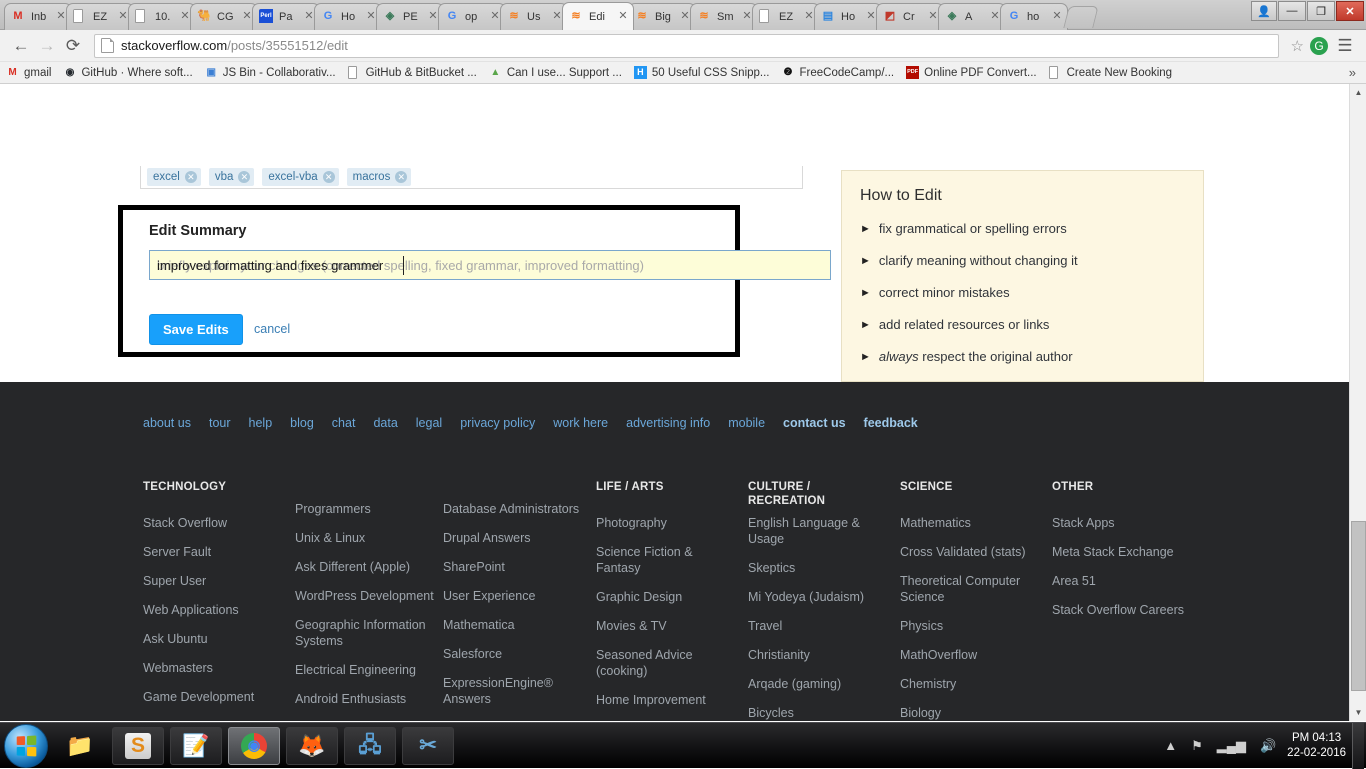  Describe the element at coordinates (174, 581) in the screenshot. I see `footer-site-link: Super User` at that location.